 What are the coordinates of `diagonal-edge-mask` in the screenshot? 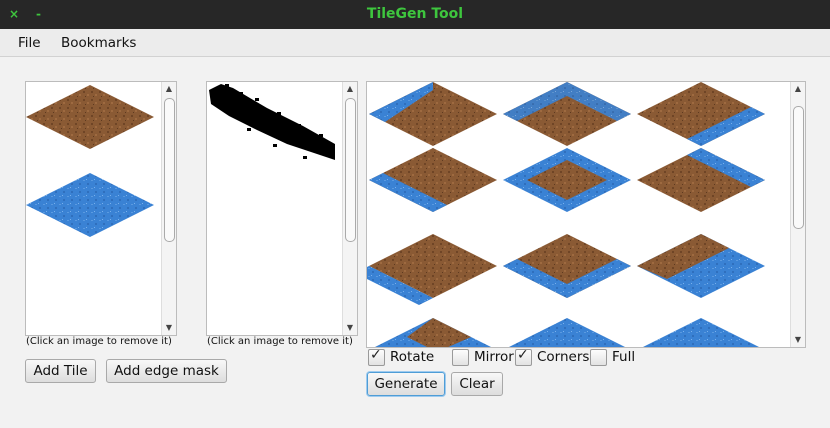 It's located at (272, 122).